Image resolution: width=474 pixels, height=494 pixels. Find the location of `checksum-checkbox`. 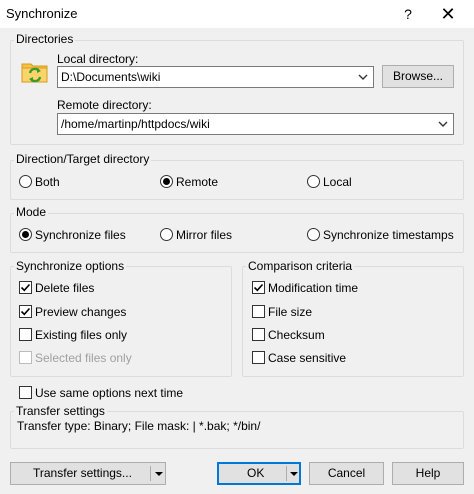

checksum-checkbox is located at coordinates (258, 334).